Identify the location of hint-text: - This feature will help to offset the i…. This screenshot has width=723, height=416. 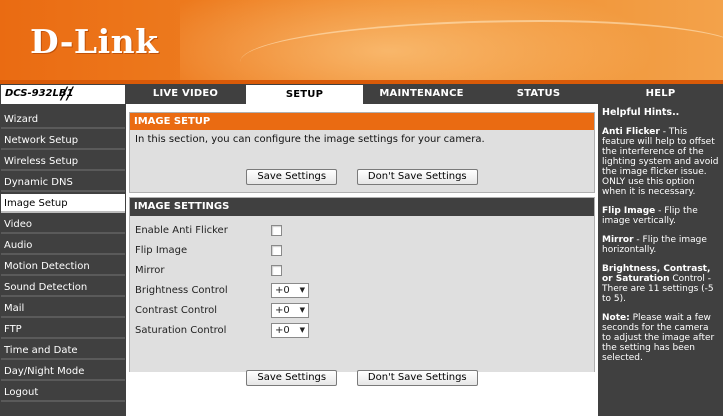
(660, 162).